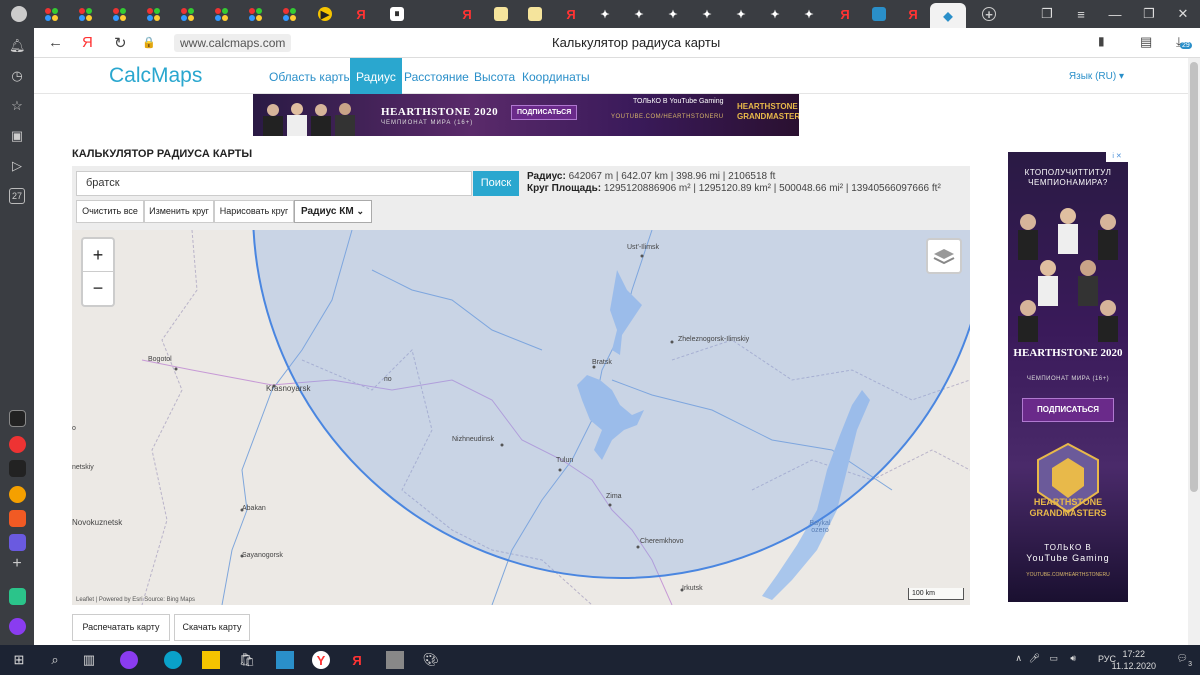 The width and height of the screenshot is (1200, 675). I want to click on tab-yandex-2: Я, so click(467, 14).